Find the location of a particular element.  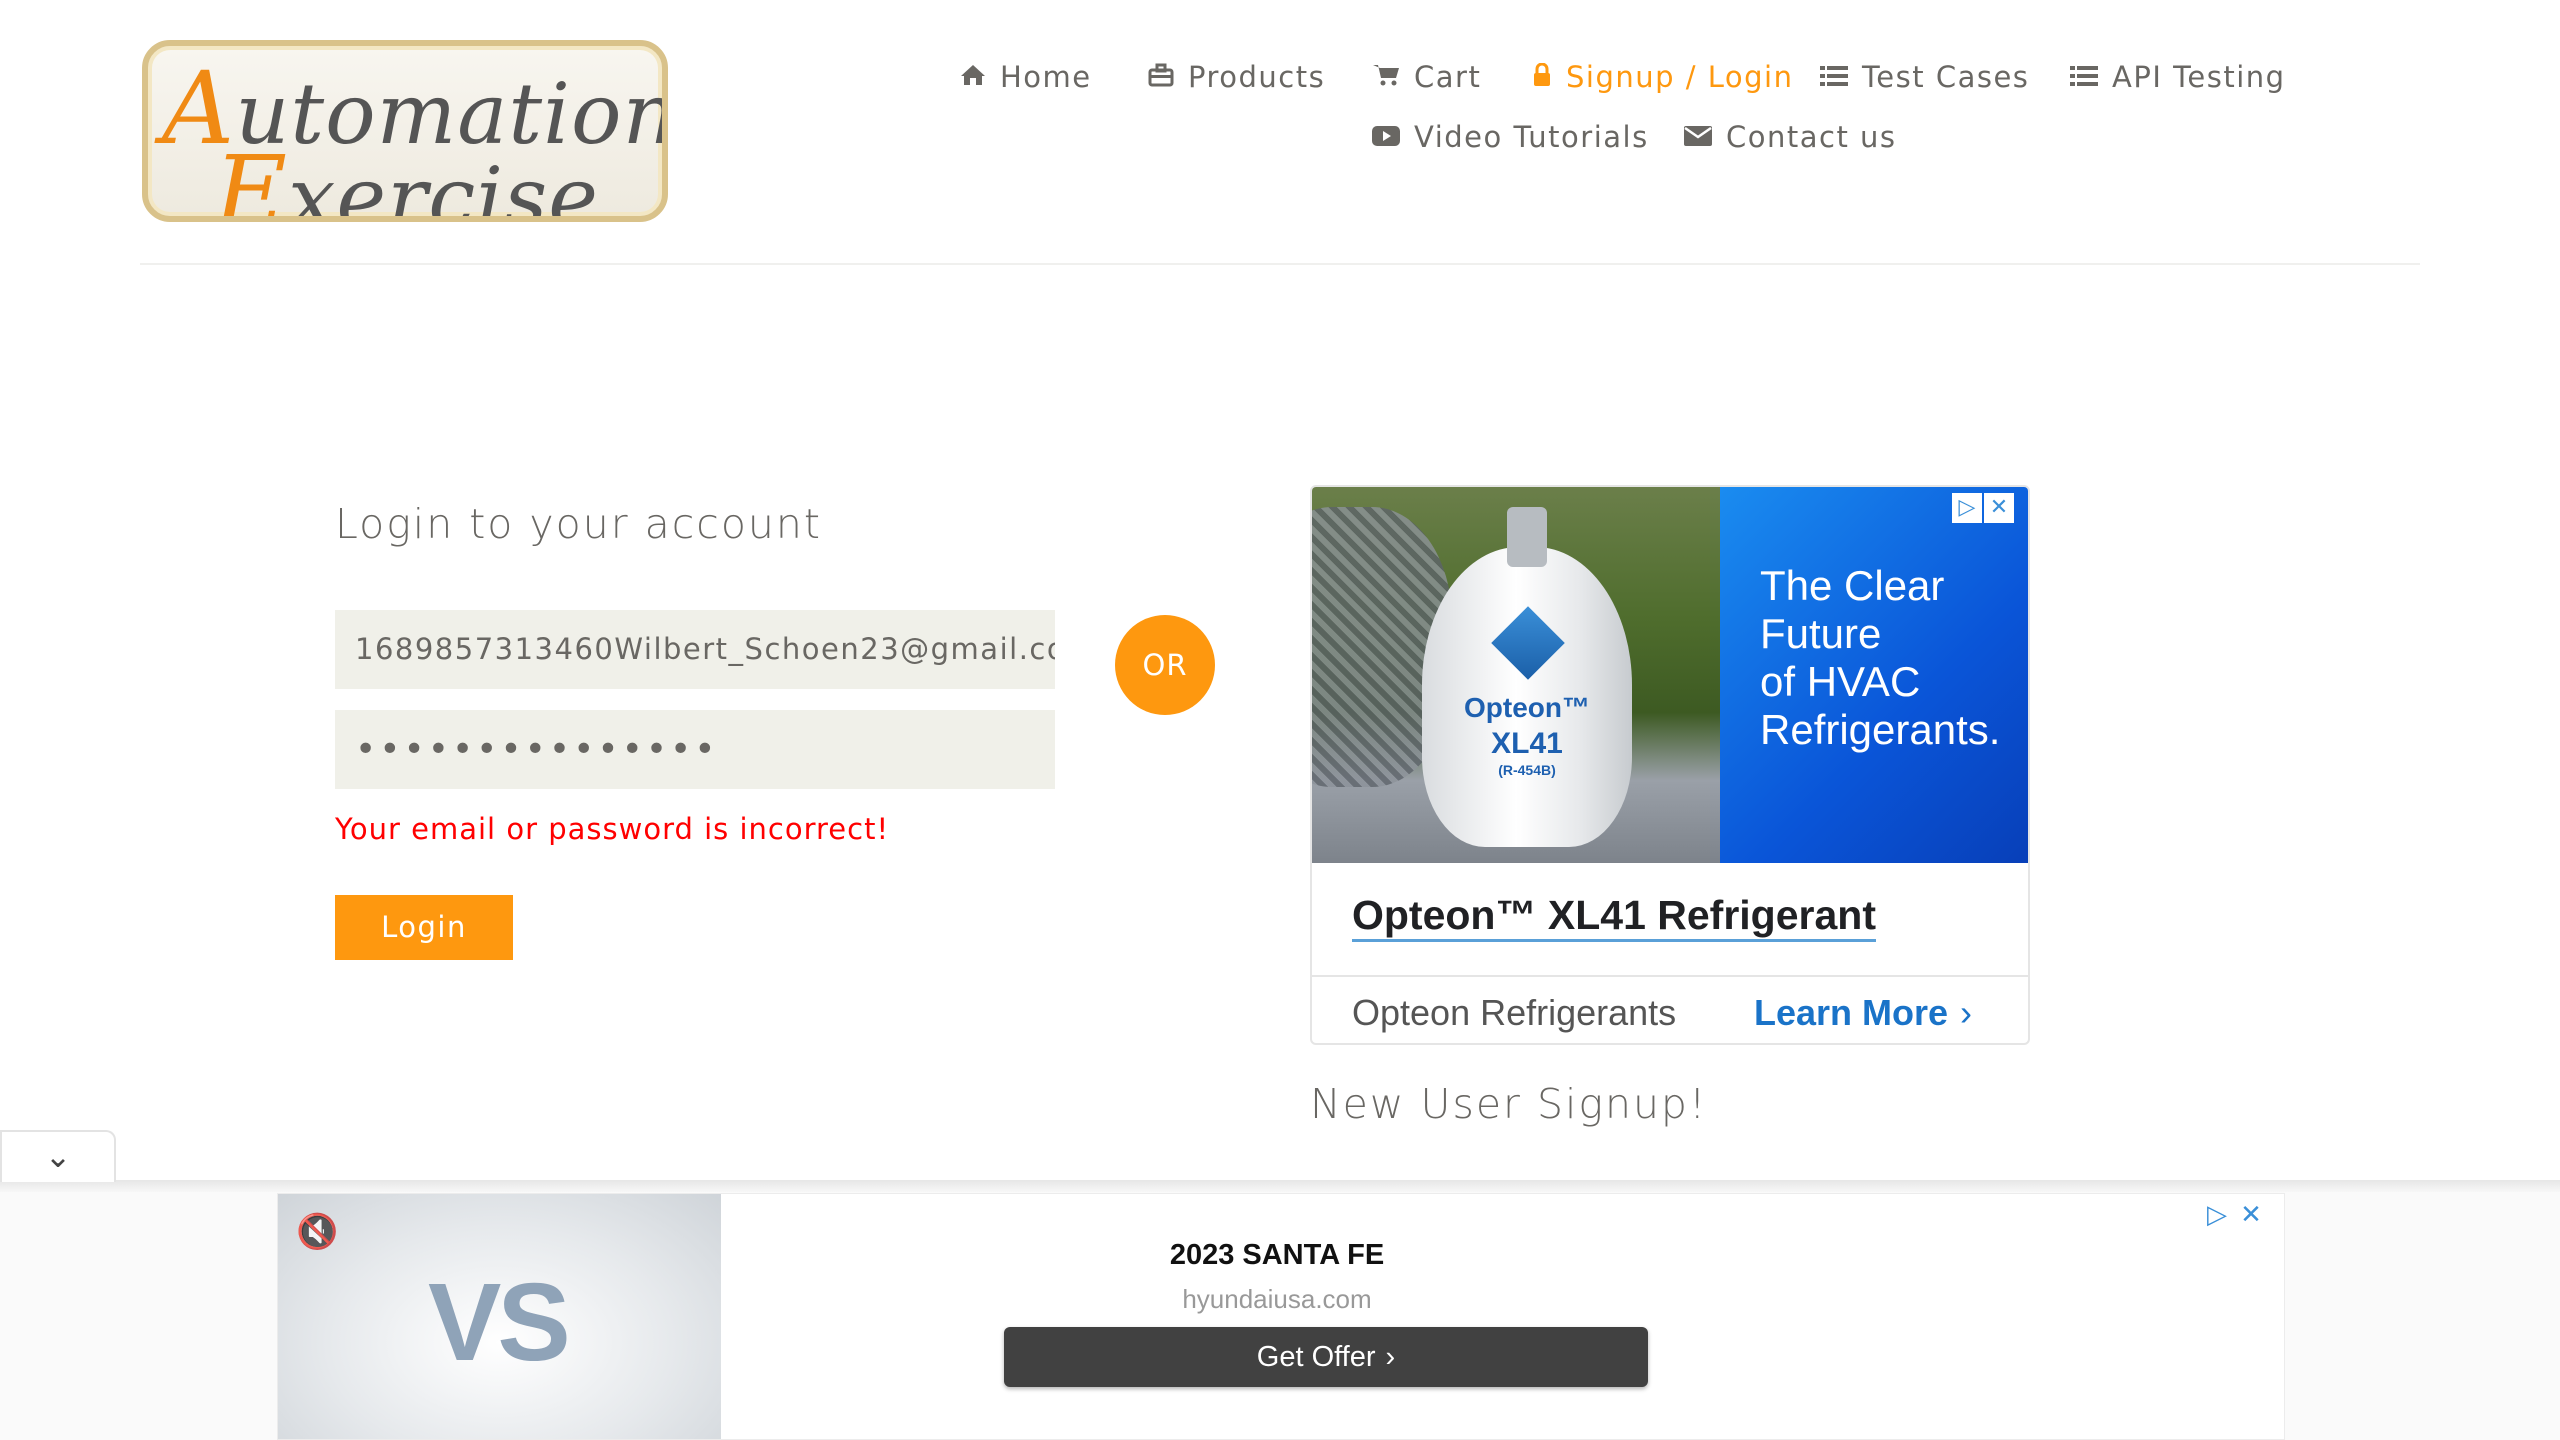

nav-products-label: Products is located at coordinates (1257, 77).